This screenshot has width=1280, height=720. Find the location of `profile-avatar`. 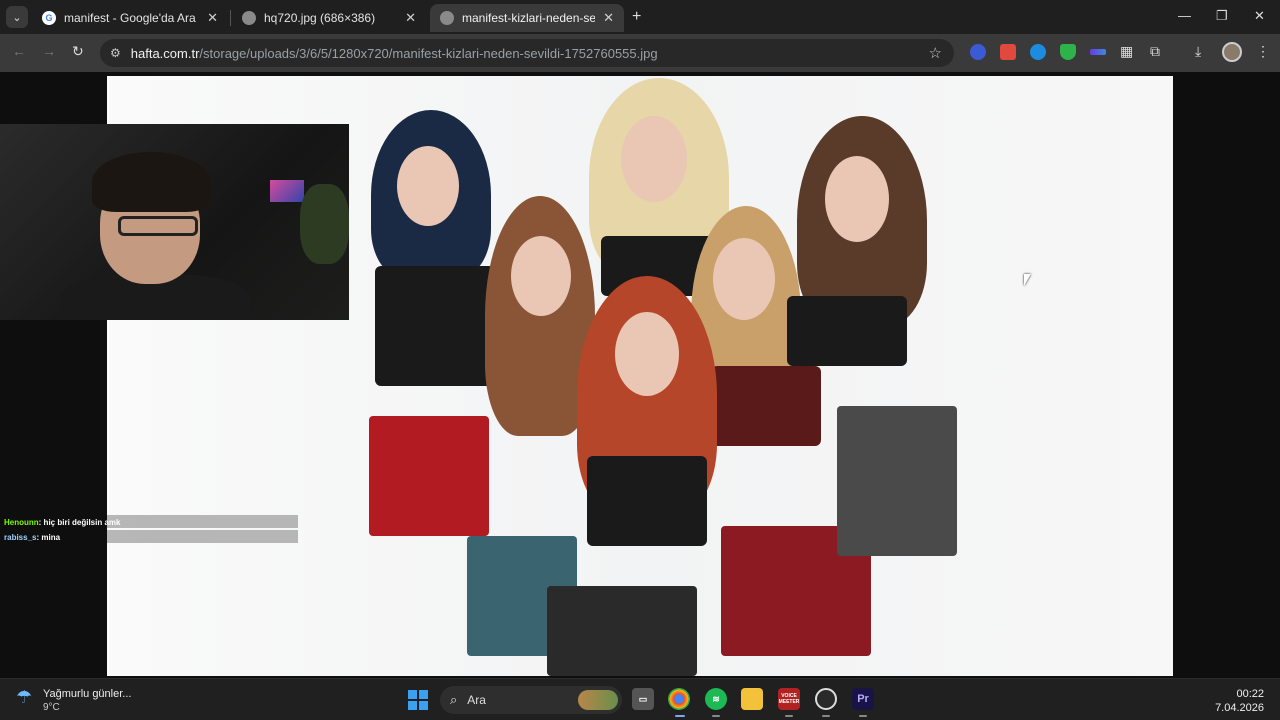

profile-avatar is located at coordinates (1232, 52).